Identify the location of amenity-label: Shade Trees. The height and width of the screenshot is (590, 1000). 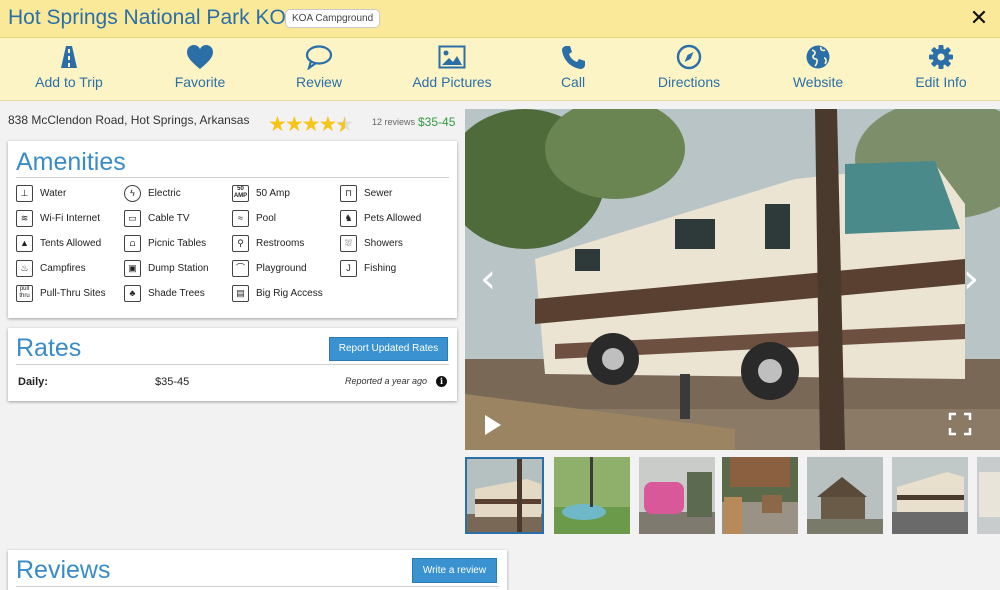
(176, 293).